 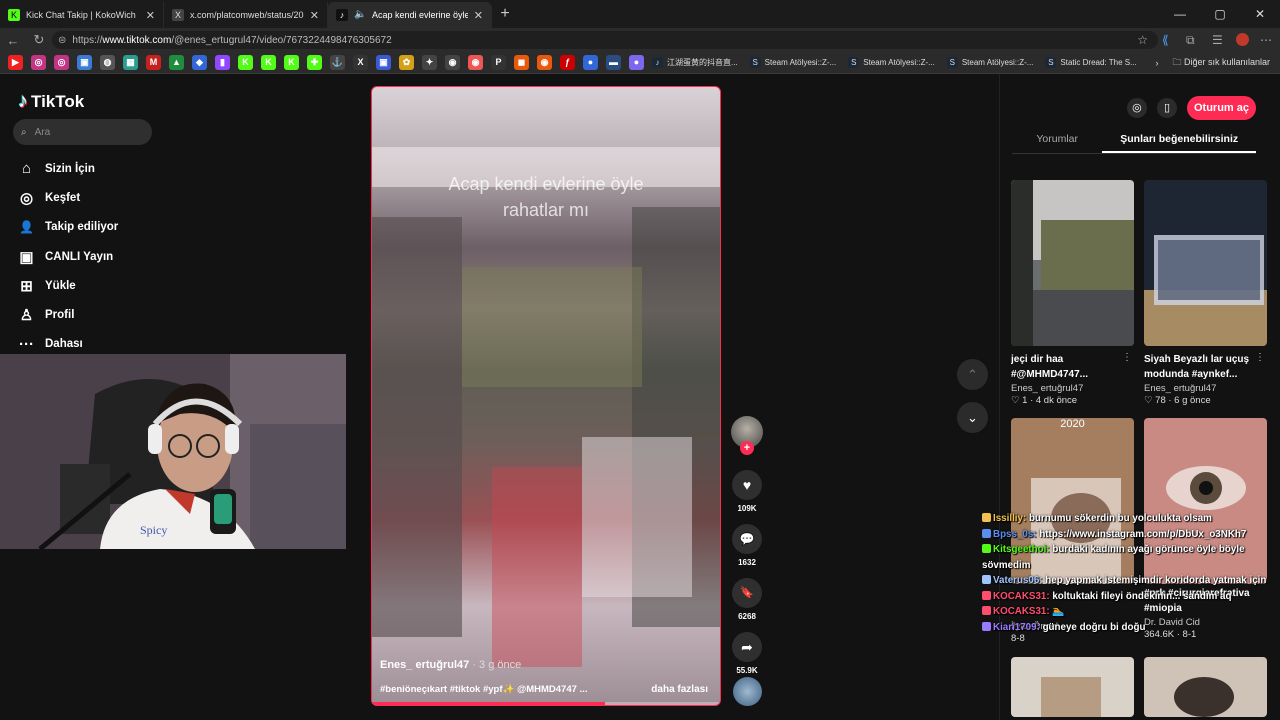 I want to click on extensions-puzzle-icon: ⧉, so click(x=1190, y=40).